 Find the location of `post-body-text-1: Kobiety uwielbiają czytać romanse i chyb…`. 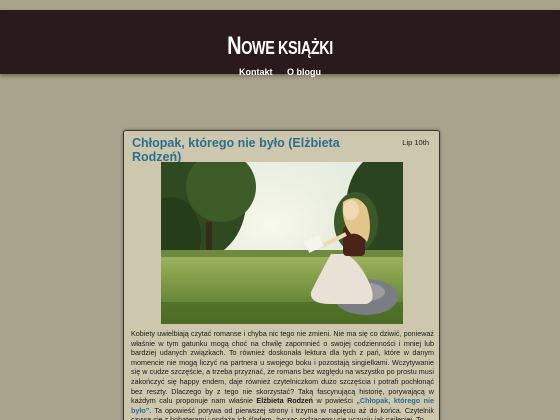

post-body-text-1: Kobiety uwielbiają czytać romanse i chyb… is located at coordinates (282, 367).